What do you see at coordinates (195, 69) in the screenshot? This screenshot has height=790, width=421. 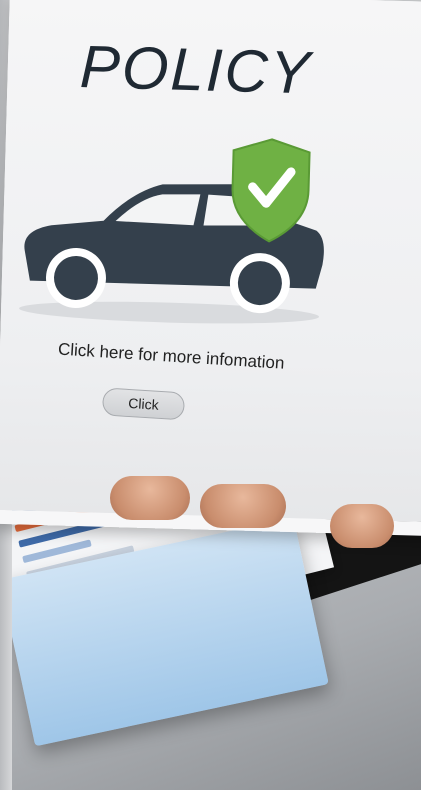 I see `page-title: POLICY` at bounding box center [195, 69].